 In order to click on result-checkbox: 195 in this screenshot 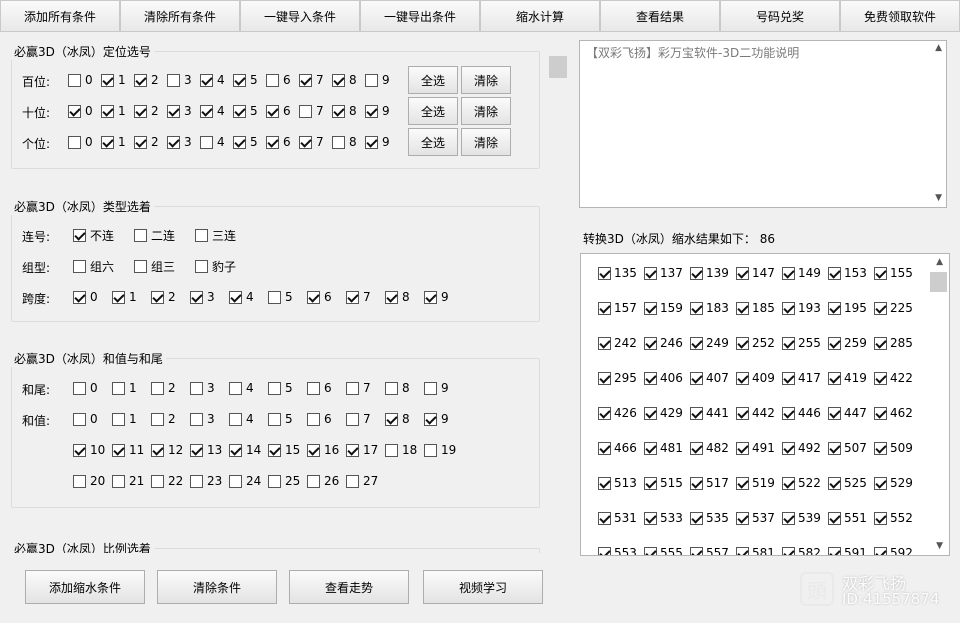, I will do `click(847, 308)`.